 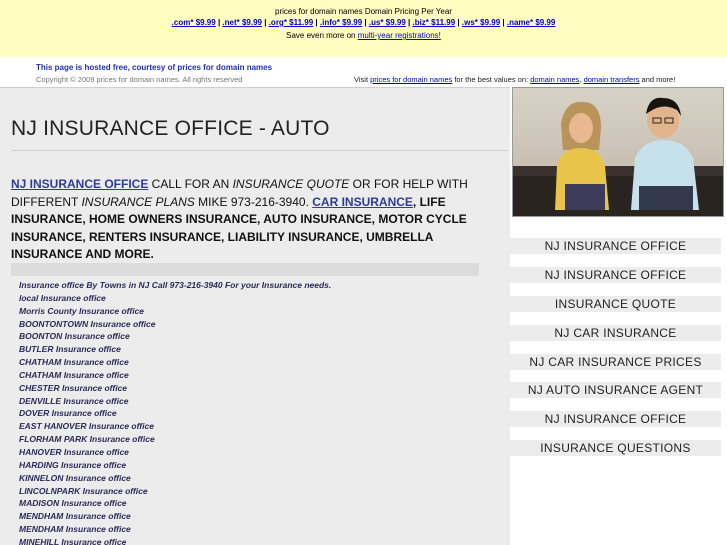 What do you see at coordinates (175, 478) in the screenshot?
I see `list-item: KINNELON Insurance office` at bounding box center [175, 478].